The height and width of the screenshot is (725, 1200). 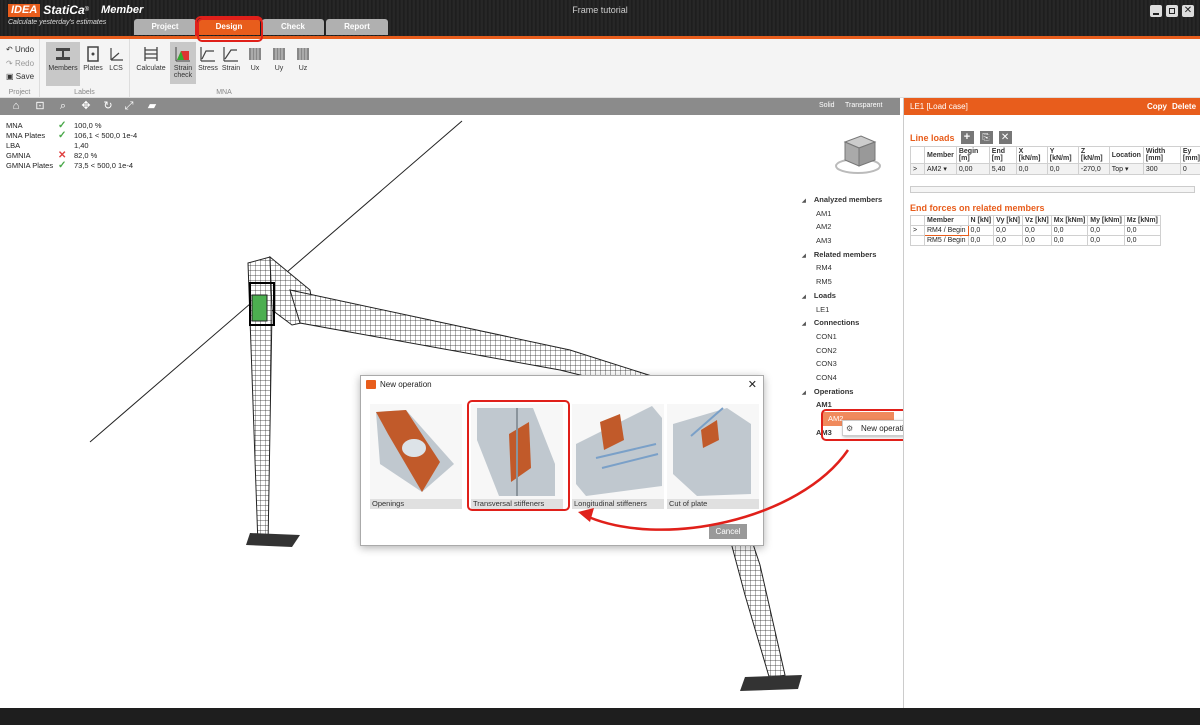 I want to click on pan-icon: ✥, so click(x=86, y=106).